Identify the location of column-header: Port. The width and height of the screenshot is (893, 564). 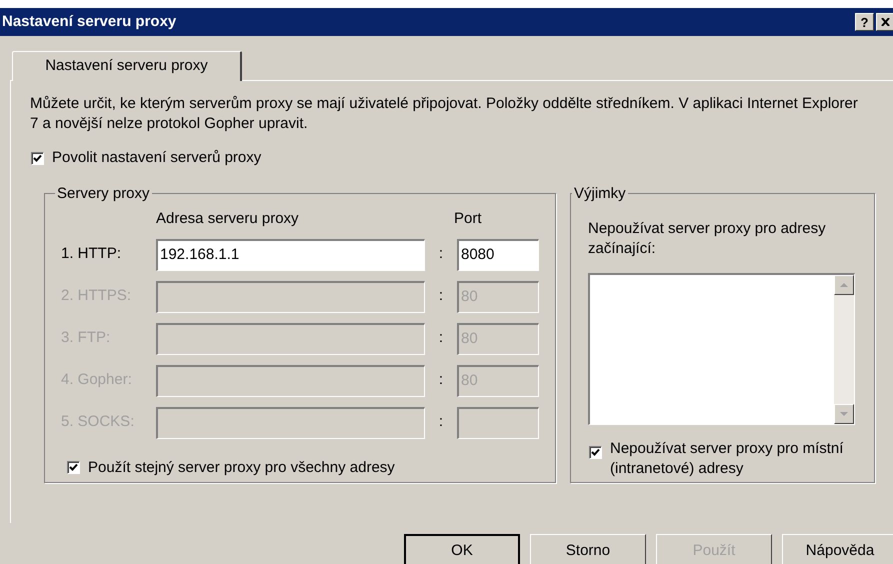
(468, 219).